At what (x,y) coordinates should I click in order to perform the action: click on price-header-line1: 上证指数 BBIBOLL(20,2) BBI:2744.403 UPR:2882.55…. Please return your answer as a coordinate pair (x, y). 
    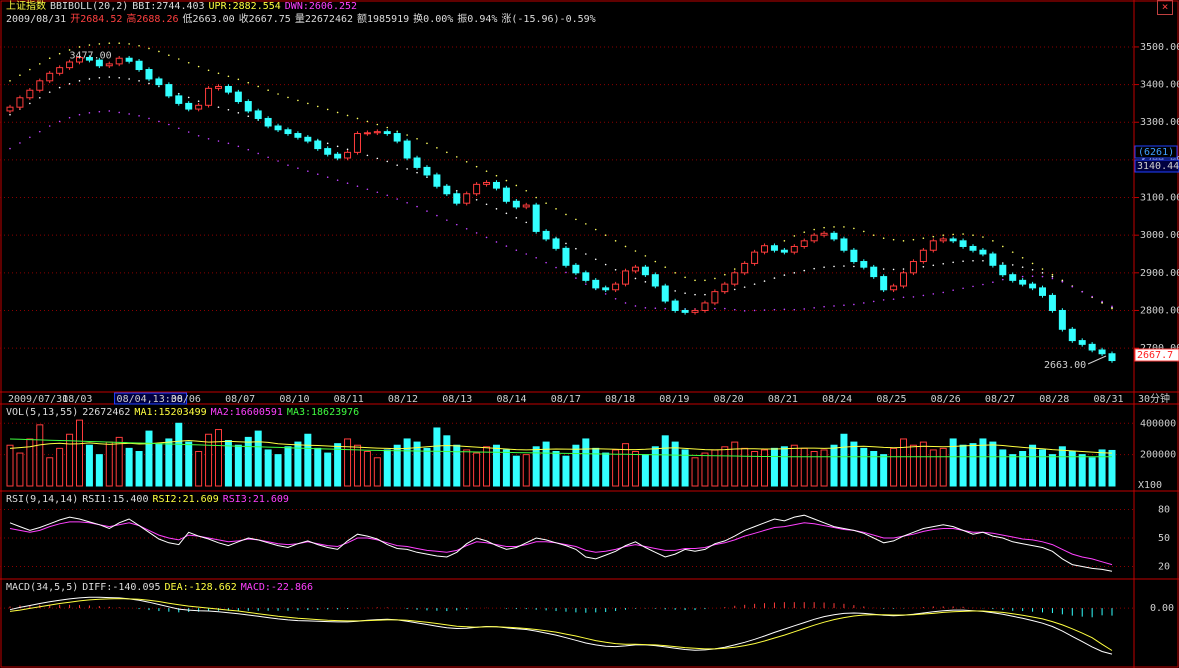
    Looking at the image, I should click on (183, 6).